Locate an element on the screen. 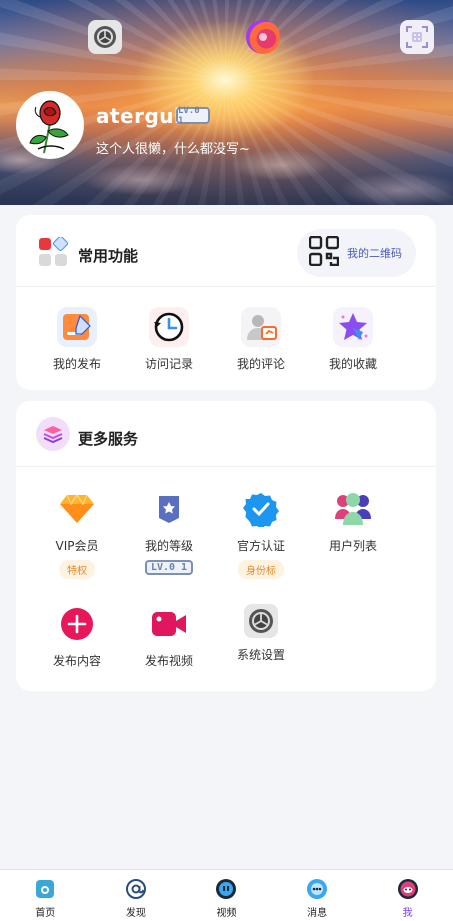 The image size is (453, 921). my-level-label: 我的等级 is located at coordinates (168, 546).